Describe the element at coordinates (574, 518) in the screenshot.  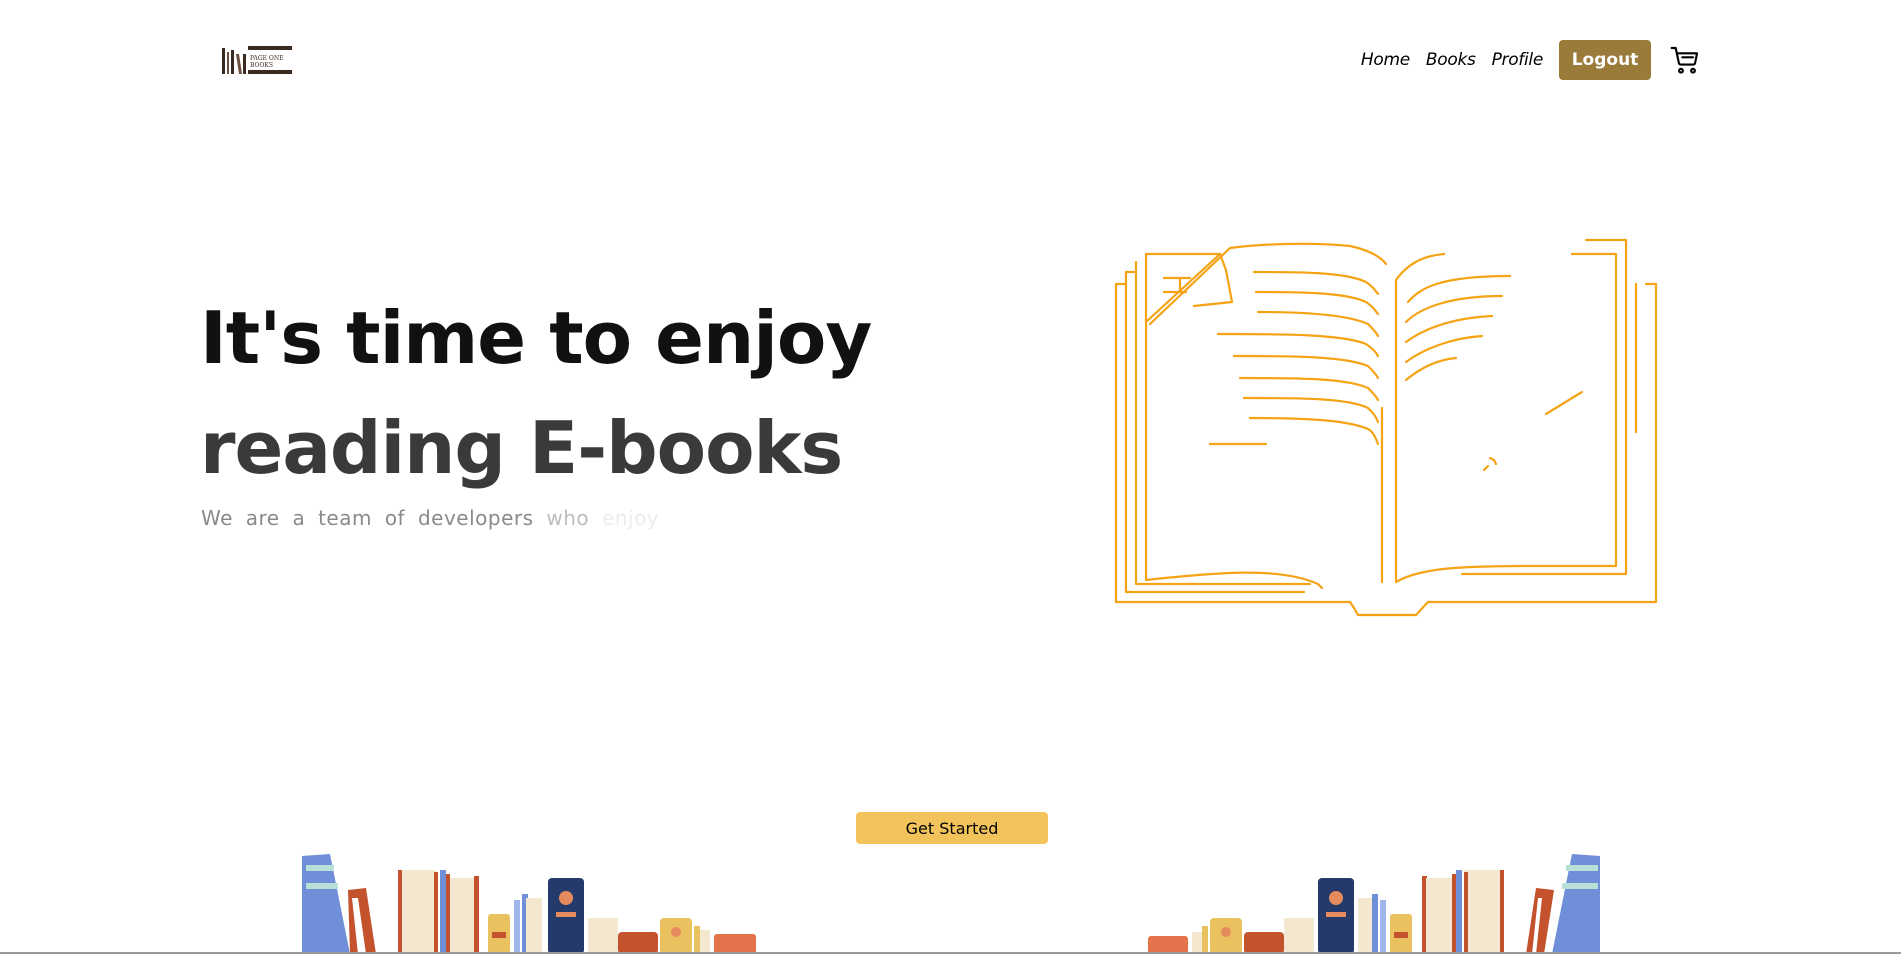
I see `hero-subtitle-fade: who` at that location.